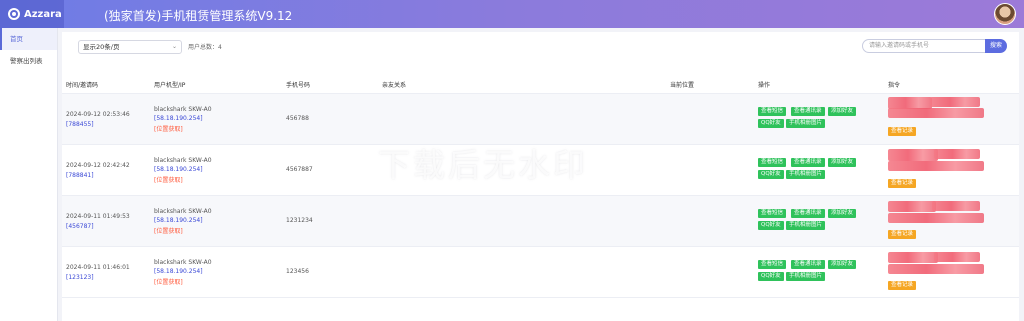 The width and height of the screenshot is (1024, 321). Describe the element at coordinates (29, 174) in the screenshot. I see `sidebar: 首页 警察出列表` at that location.